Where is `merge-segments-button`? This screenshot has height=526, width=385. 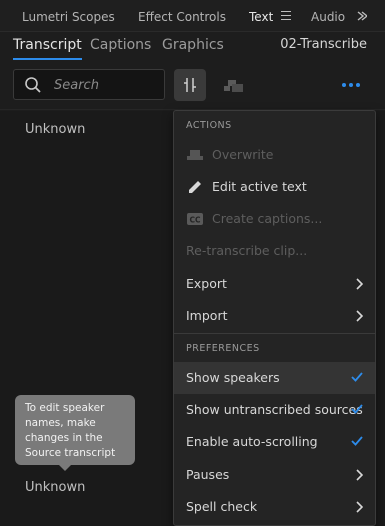 merge-segments-button is located at coordinates (234, 85).